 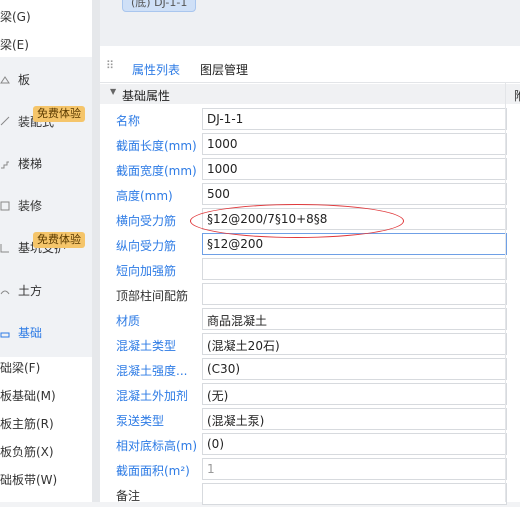 I want to click on property-label: 备注, so click(x=128, y=496).